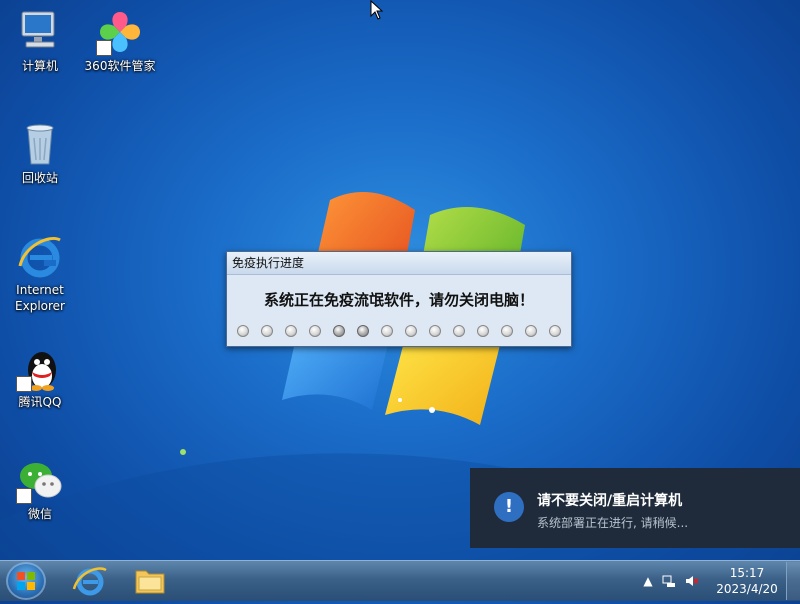  Describe the element at coordinates (39, 514) in the screenshot. I see `desktop-icon-label: 微信` at that location.